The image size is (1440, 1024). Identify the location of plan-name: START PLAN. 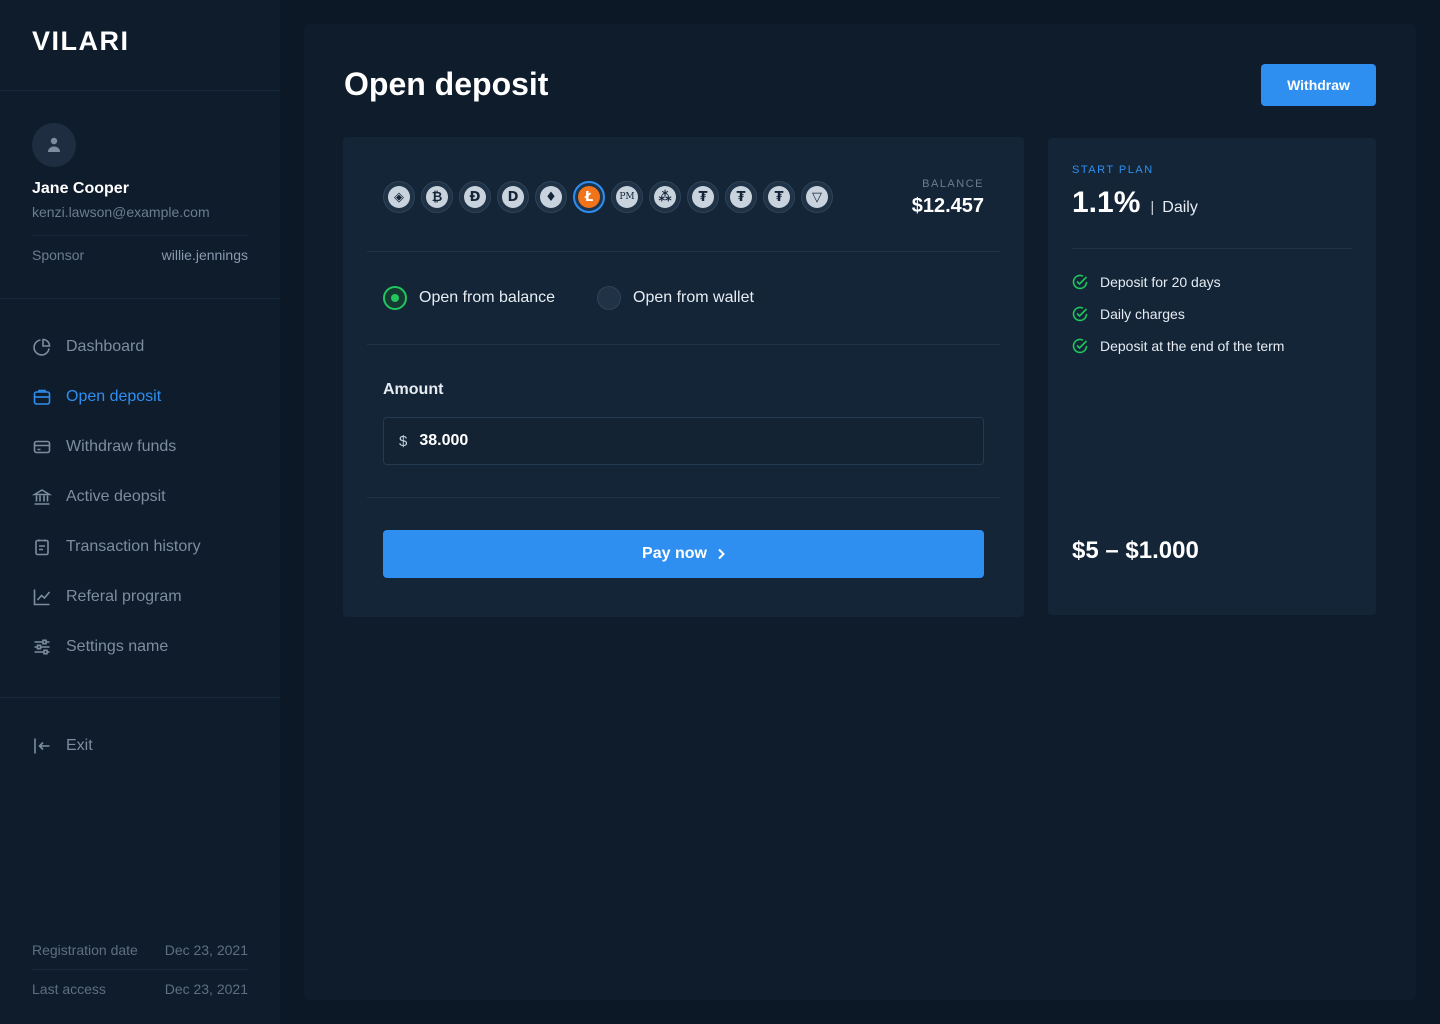
(1113, 170).